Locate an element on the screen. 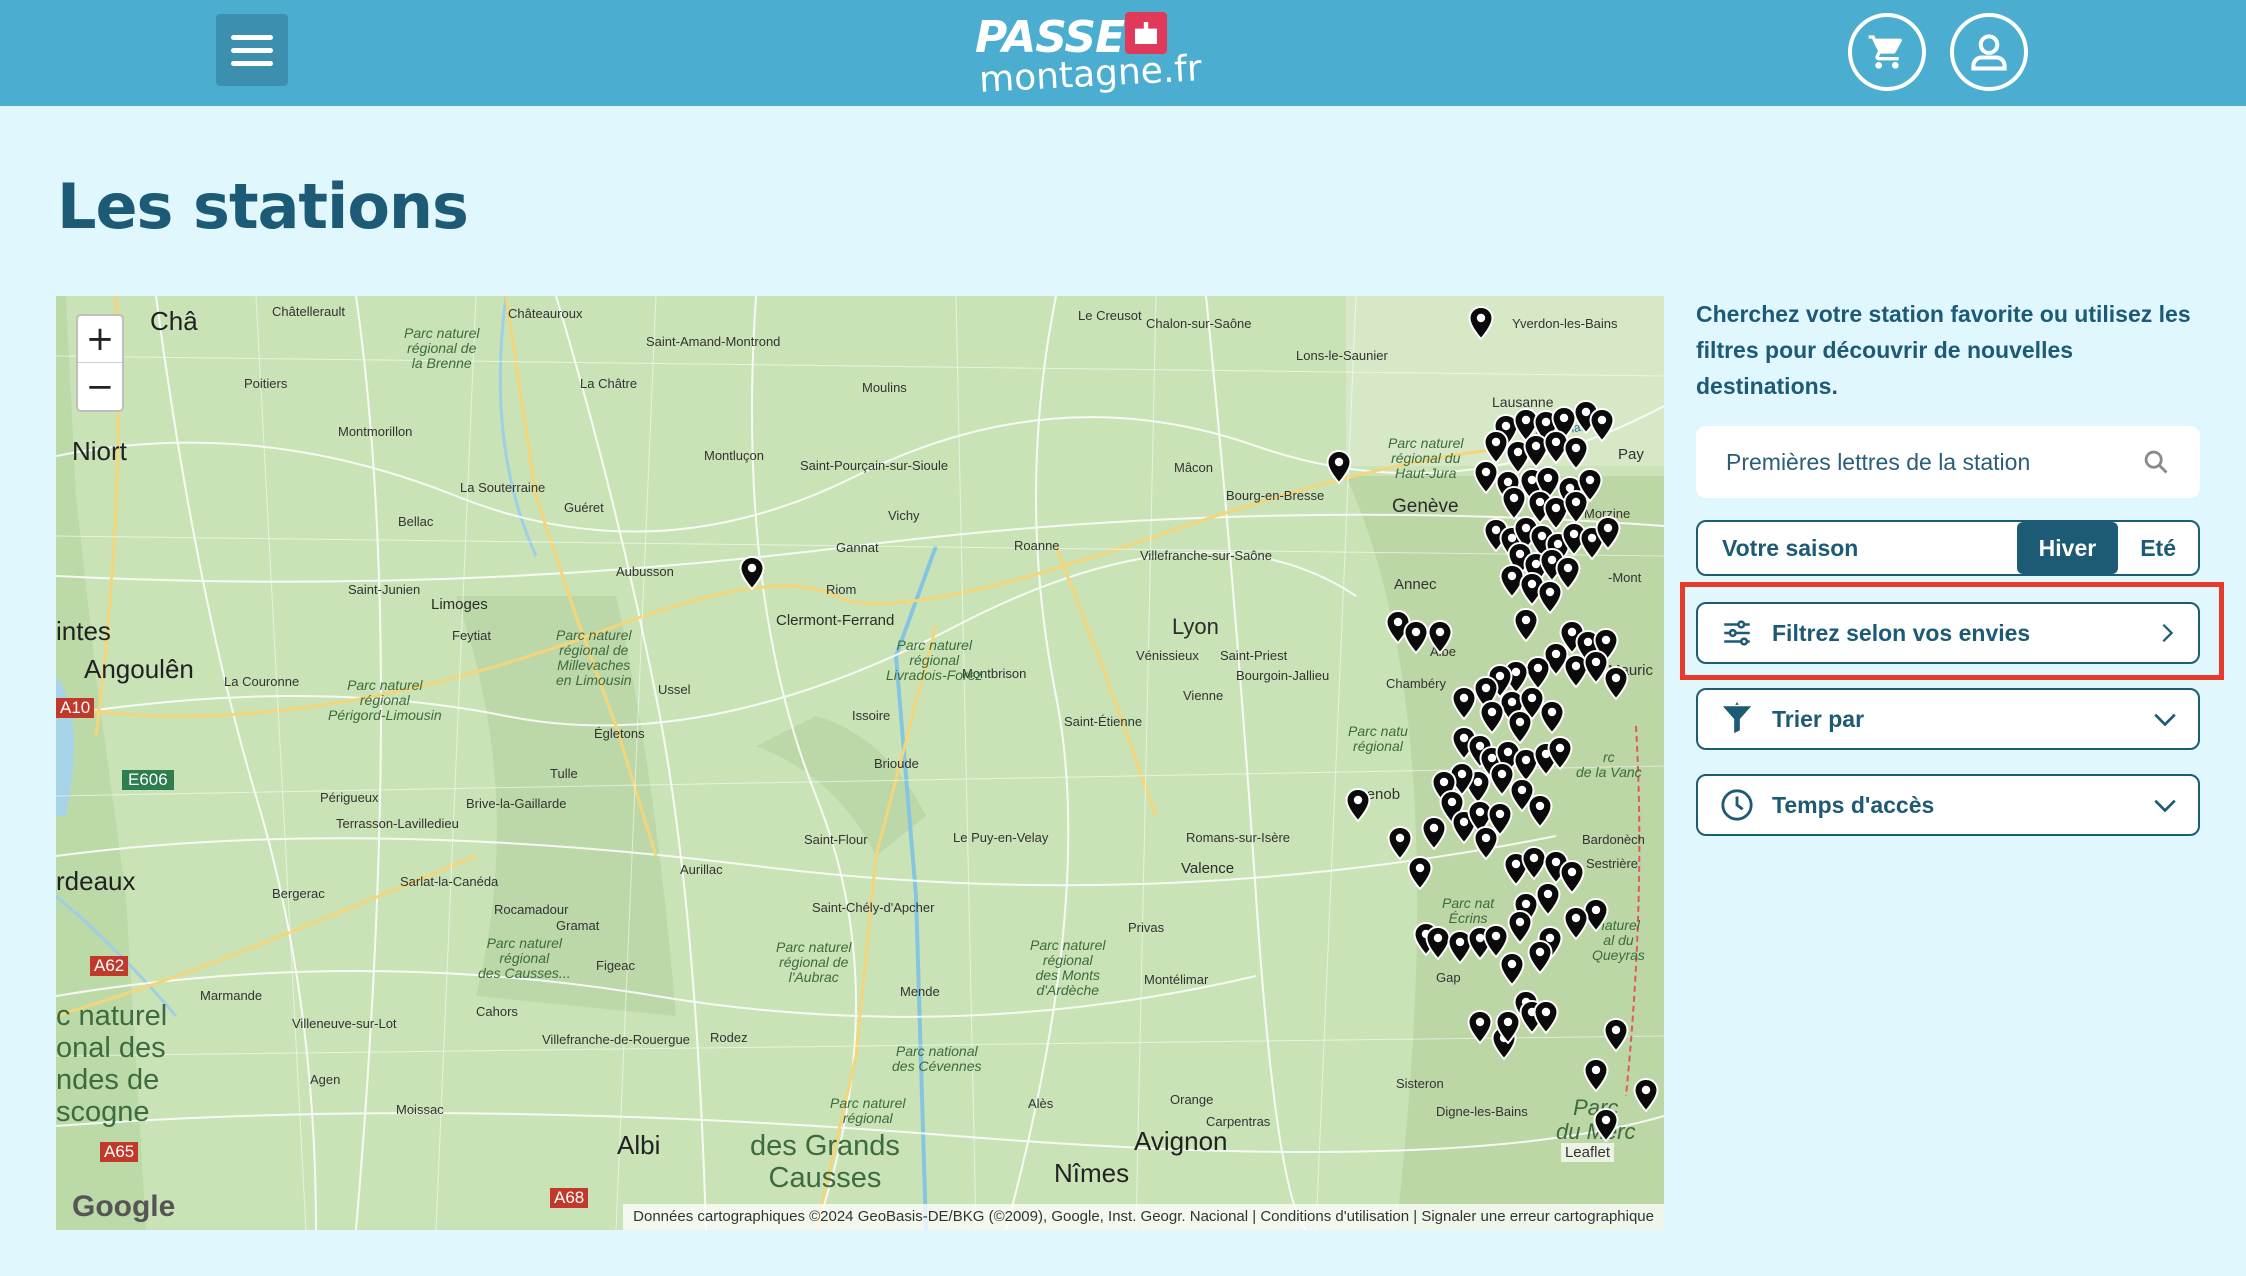 This screenshot has height=1276, width=2246. map-label: Bourgoin-Jallieu is located at coordinates (1283, 675).